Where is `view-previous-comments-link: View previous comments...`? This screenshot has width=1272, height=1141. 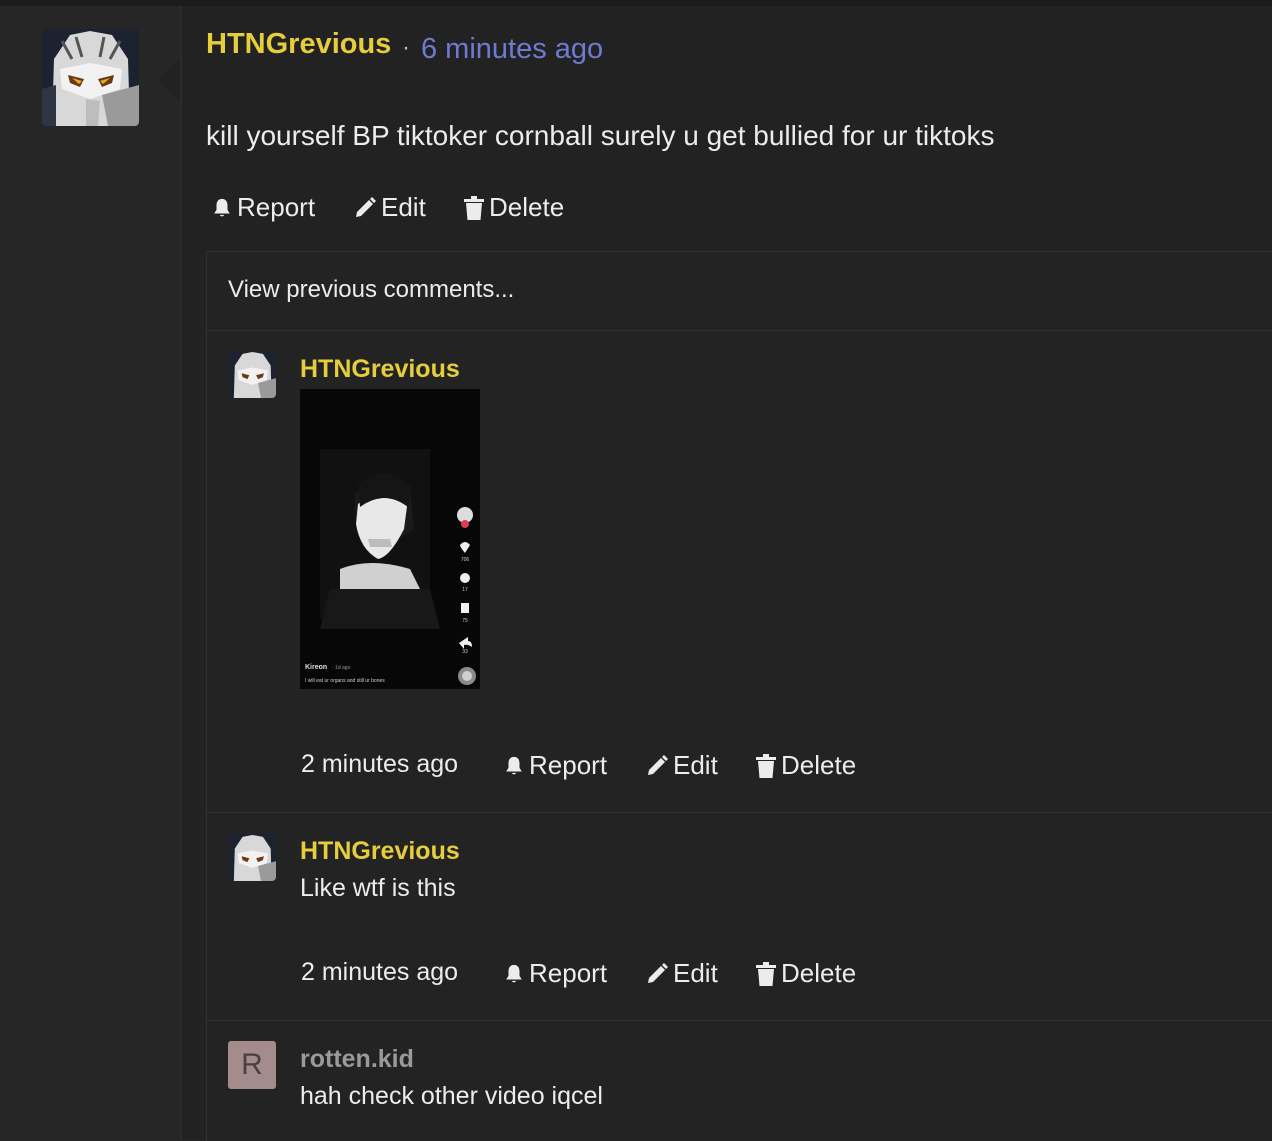
view-previous-comments-link: View previous comments... is located at coordinates (371, 290).